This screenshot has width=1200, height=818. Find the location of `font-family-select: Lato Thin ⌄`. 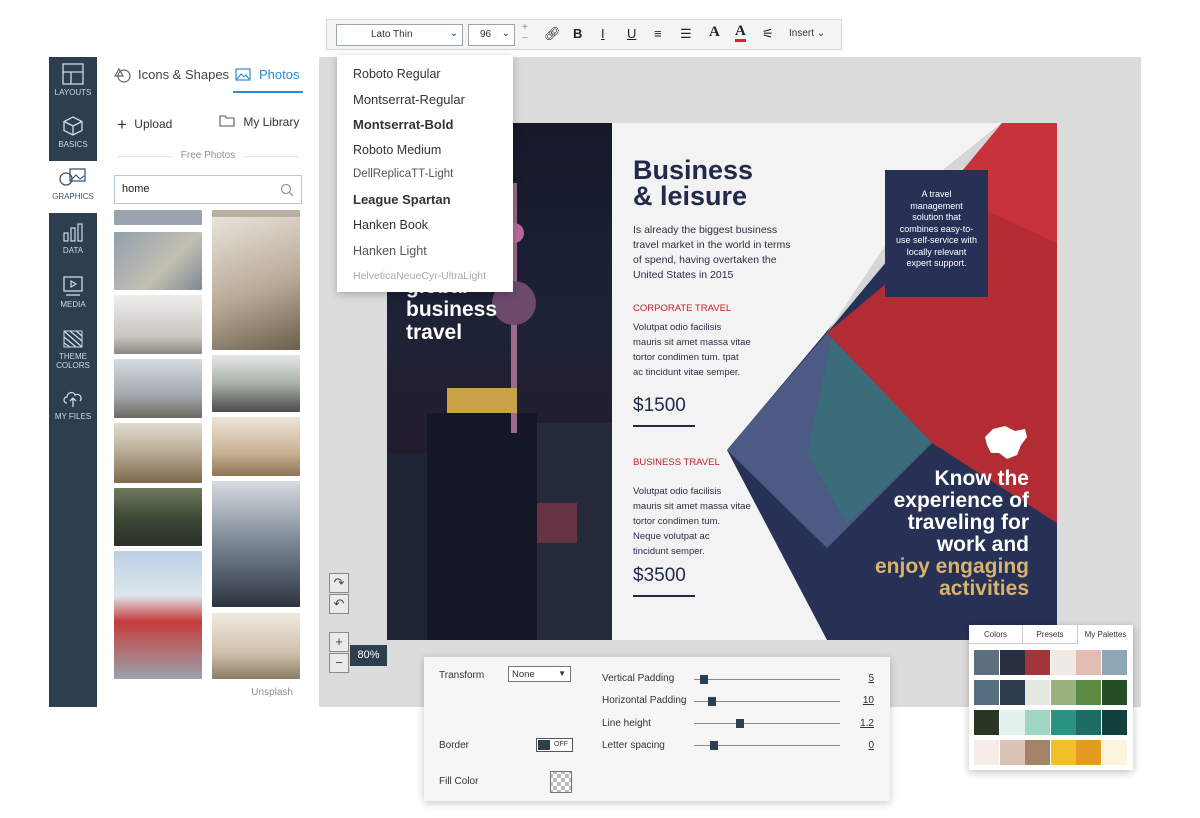

font-family-select: Lato Thin ⌄ is located at coordinates (399, 35).